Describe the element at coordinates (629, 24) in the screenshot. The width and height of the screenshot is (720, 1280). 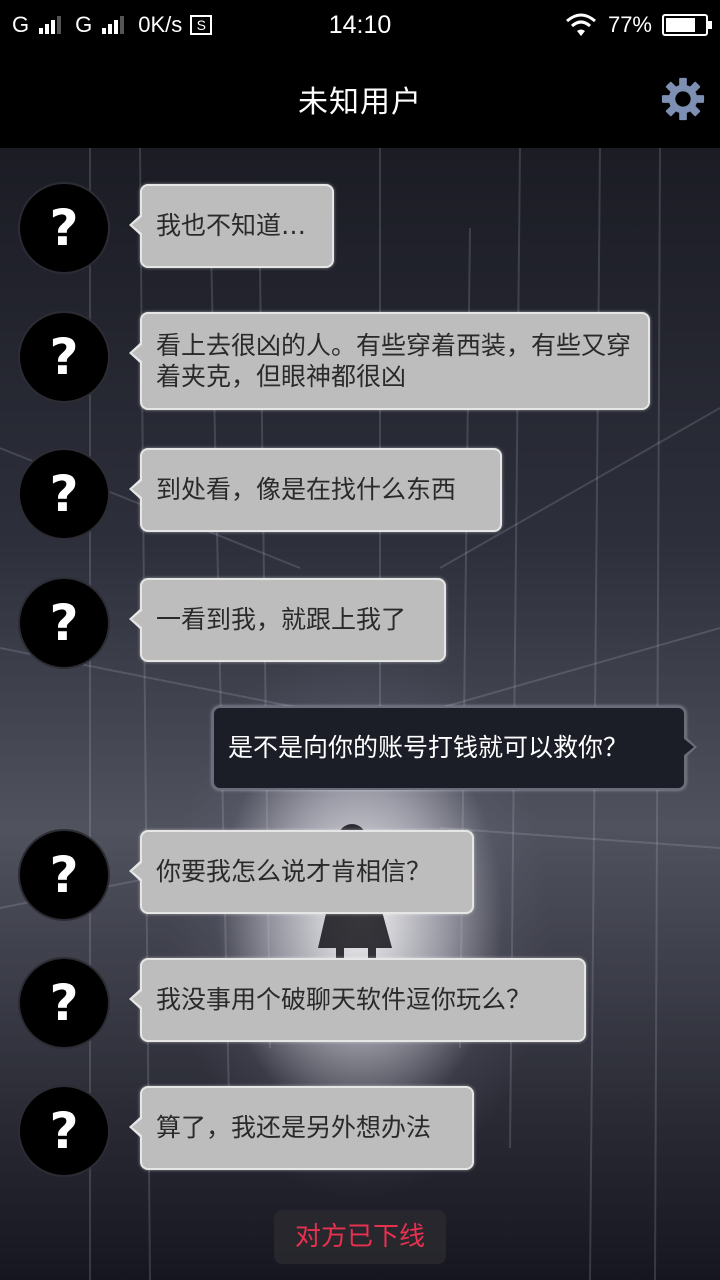
I see `battery-percent: 77%` at that location.